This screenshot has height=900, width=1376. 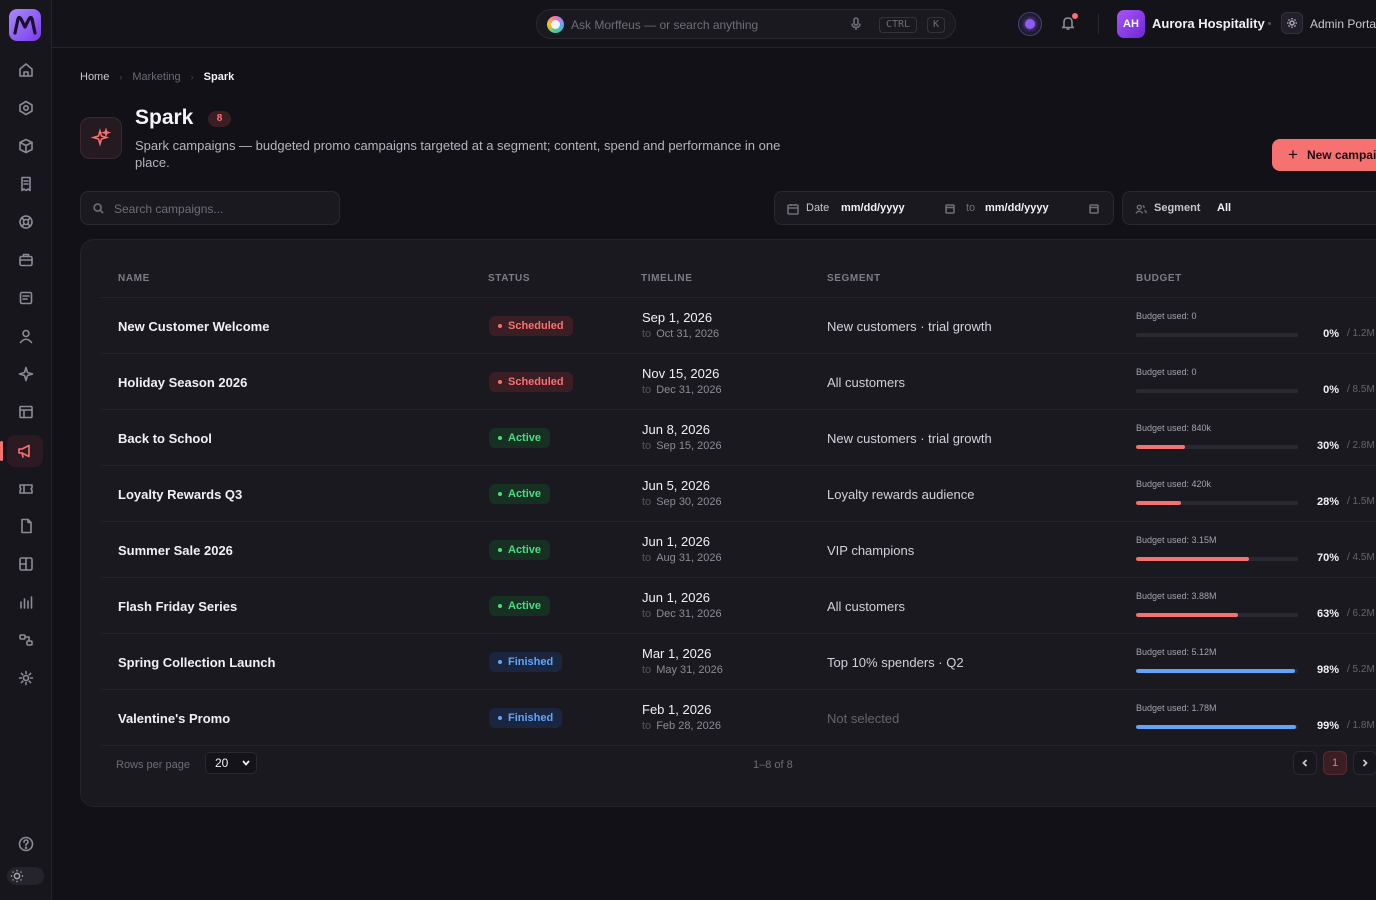 I want to click on ticket-icon, so click(x=26, y=489).